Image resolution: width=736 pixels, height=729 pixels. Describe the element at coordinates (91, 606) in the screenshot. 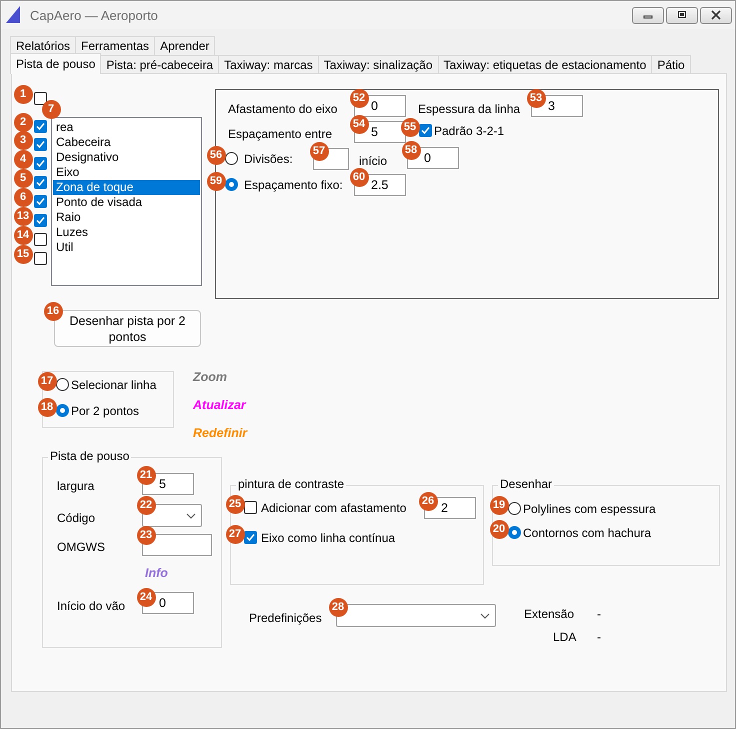

I see `field-label: Início do vão` at that location.